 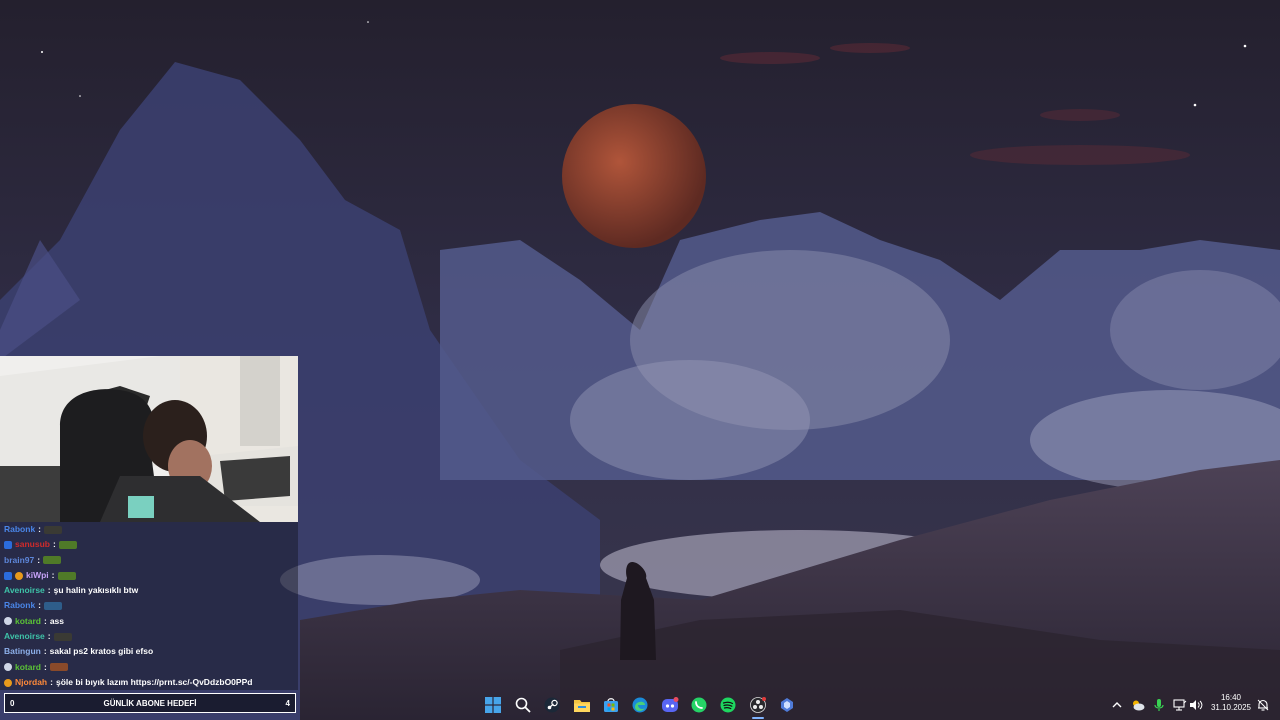 What do you see at coordinates (1231, 707) in the screenshot?
I see `clock-date: 31.10.2025` at bounding box center [1231, 707].